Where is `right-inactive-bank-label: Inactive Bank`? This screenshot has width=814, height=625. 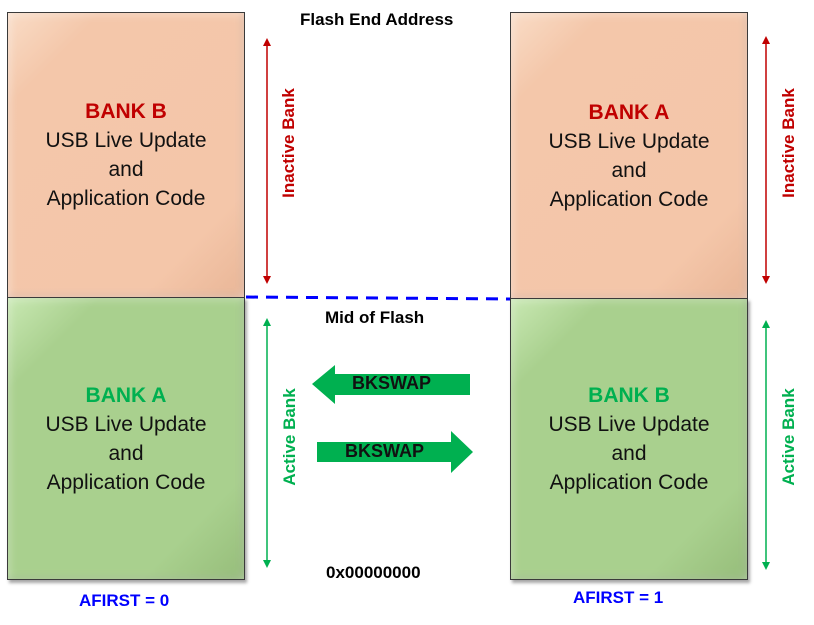 right-inactive-bank-label: Inactive Bank is located at coordinates (788, 143).